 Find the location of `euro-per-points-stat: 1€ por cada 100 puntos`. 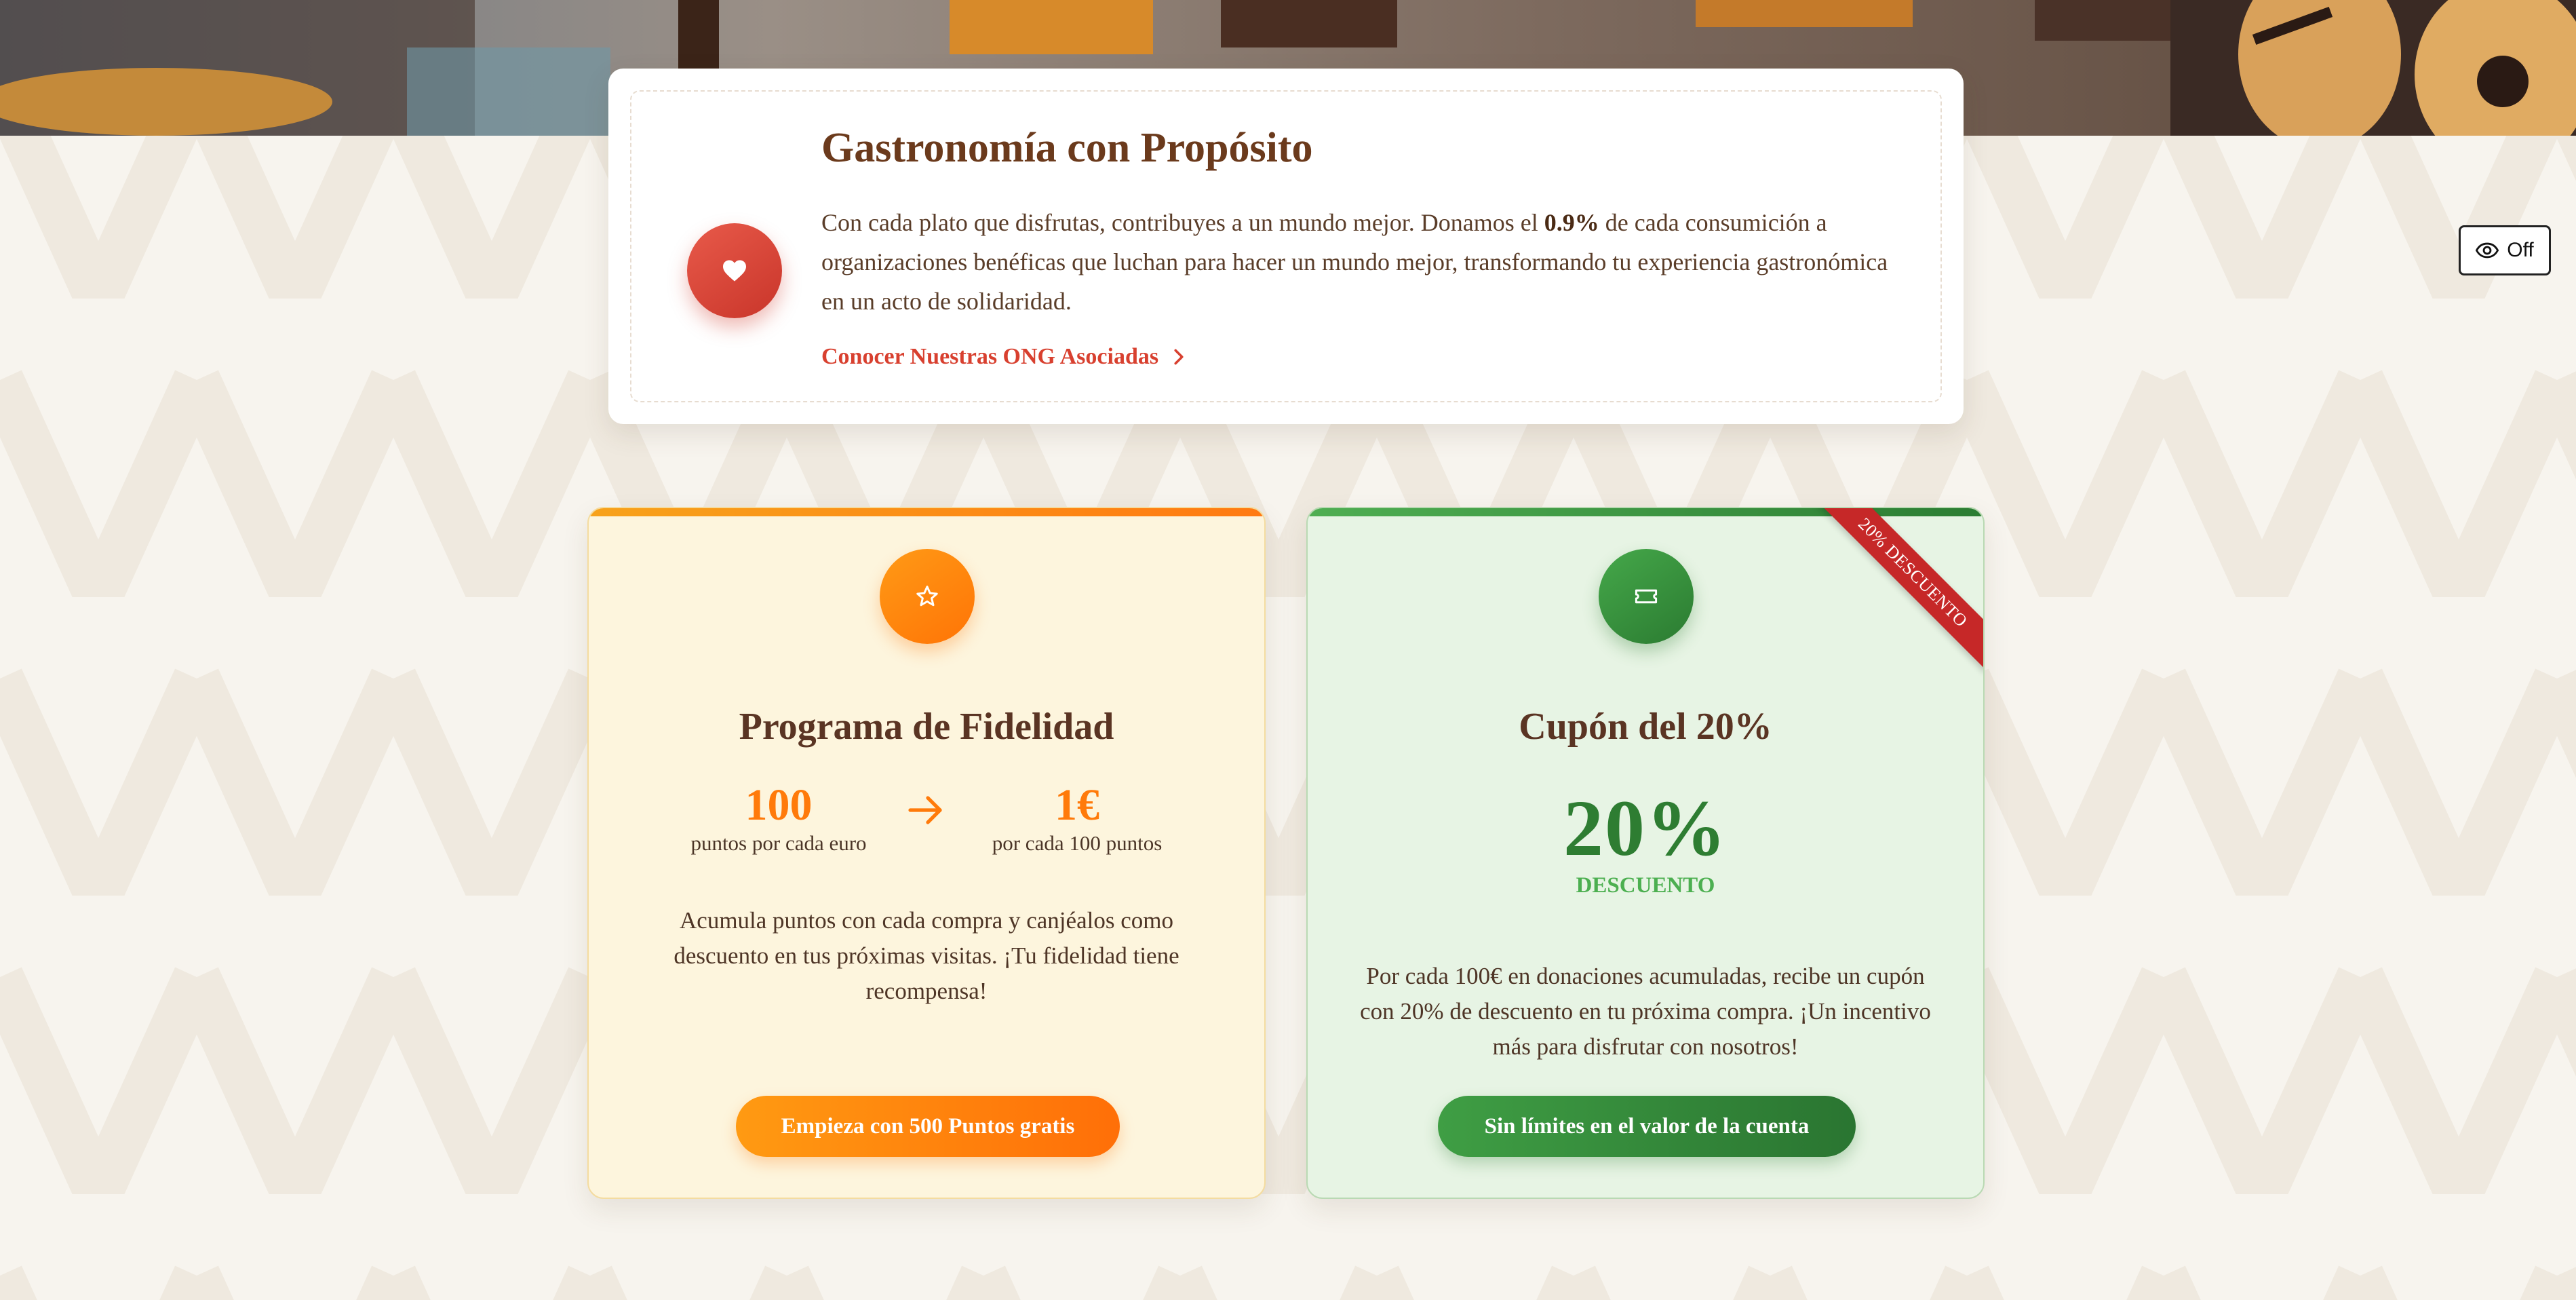

euro-per-points-stat: 1€ por cada 100 puntos is located at coordinates (1077, 819).